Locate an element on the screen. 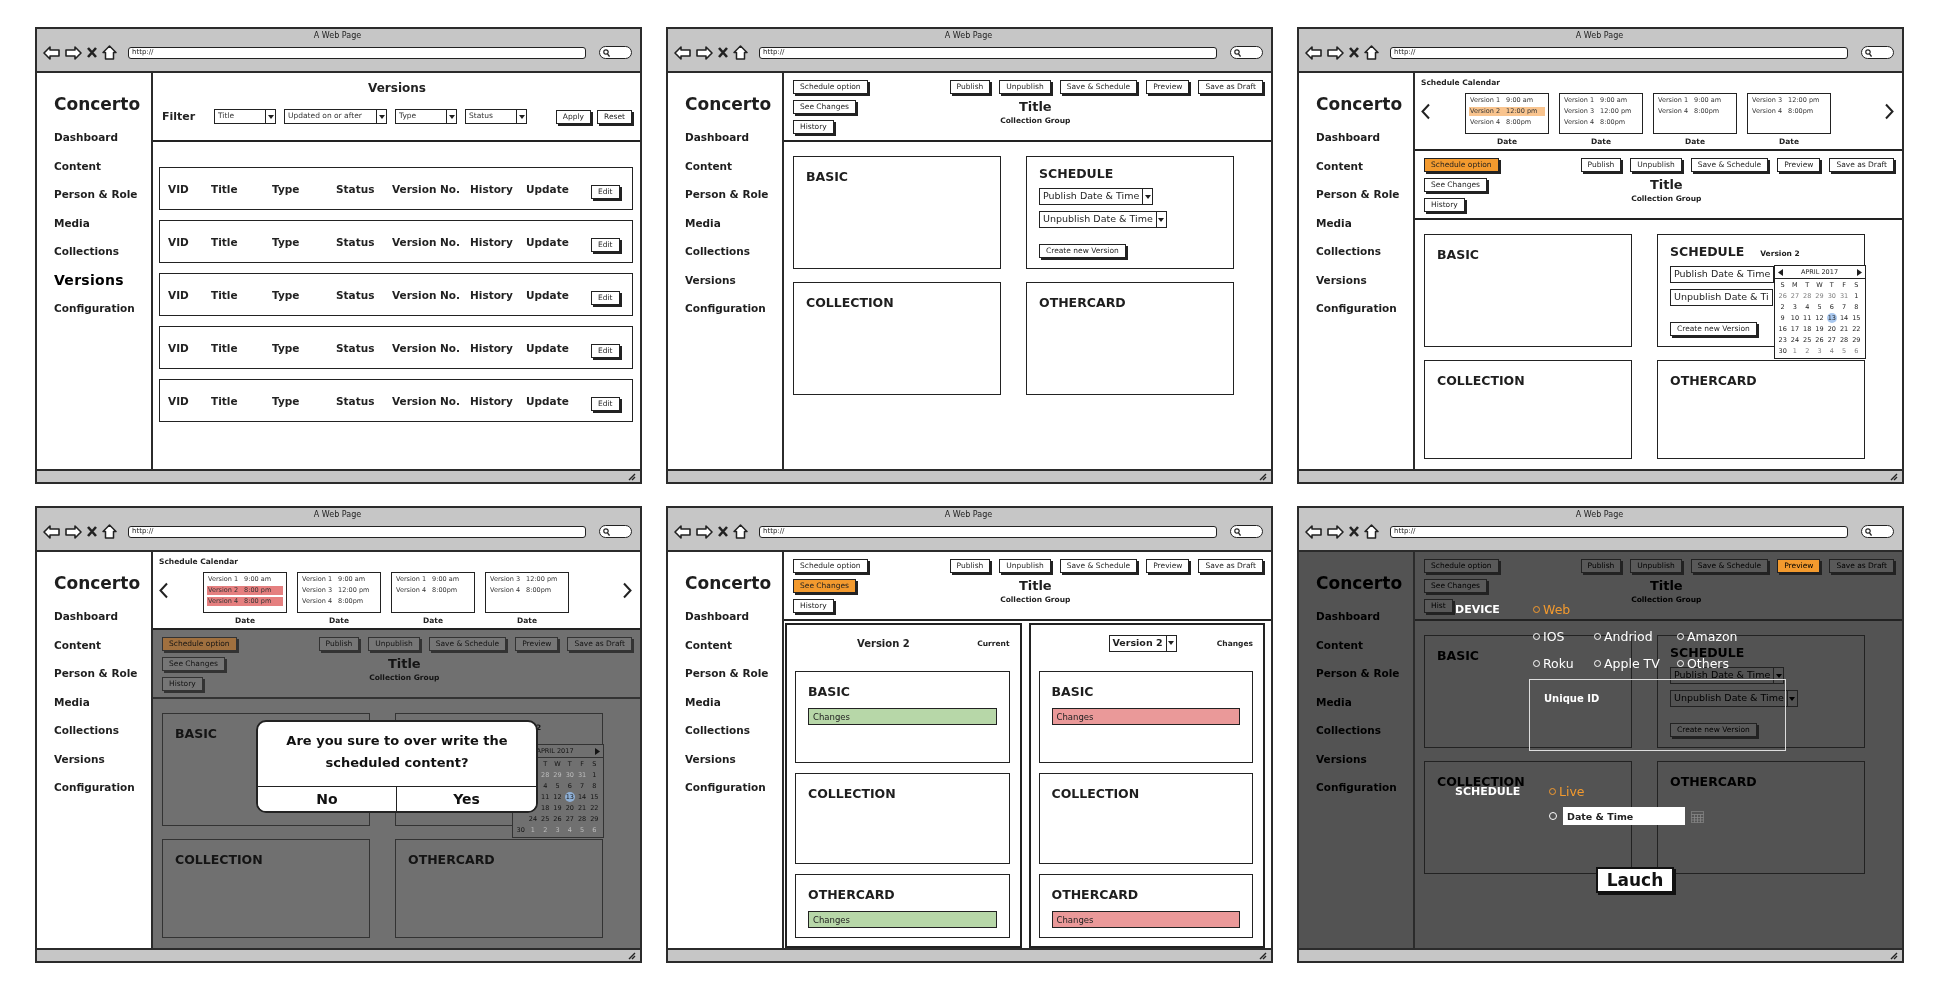 The height and width of the screenshot is (994, 1936). radio-option: Amazon is located at coordinates (1707, 636).